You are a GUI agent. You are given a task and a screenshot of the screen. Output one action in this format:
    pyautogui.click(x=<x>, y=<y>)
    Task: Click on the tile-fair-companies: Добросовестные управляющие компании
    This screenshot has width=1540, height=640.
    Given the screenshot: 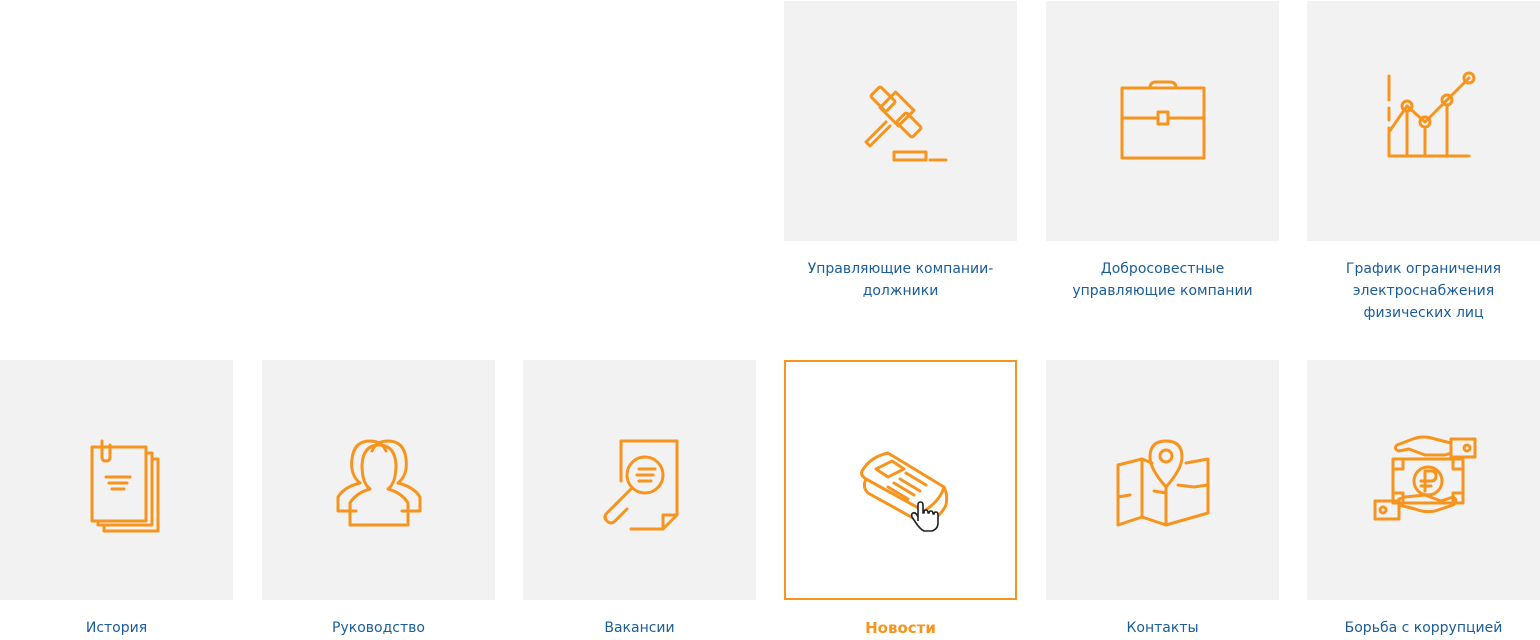 What is the action you would take?
    pyautogui.click(x=1162, y=151)
    